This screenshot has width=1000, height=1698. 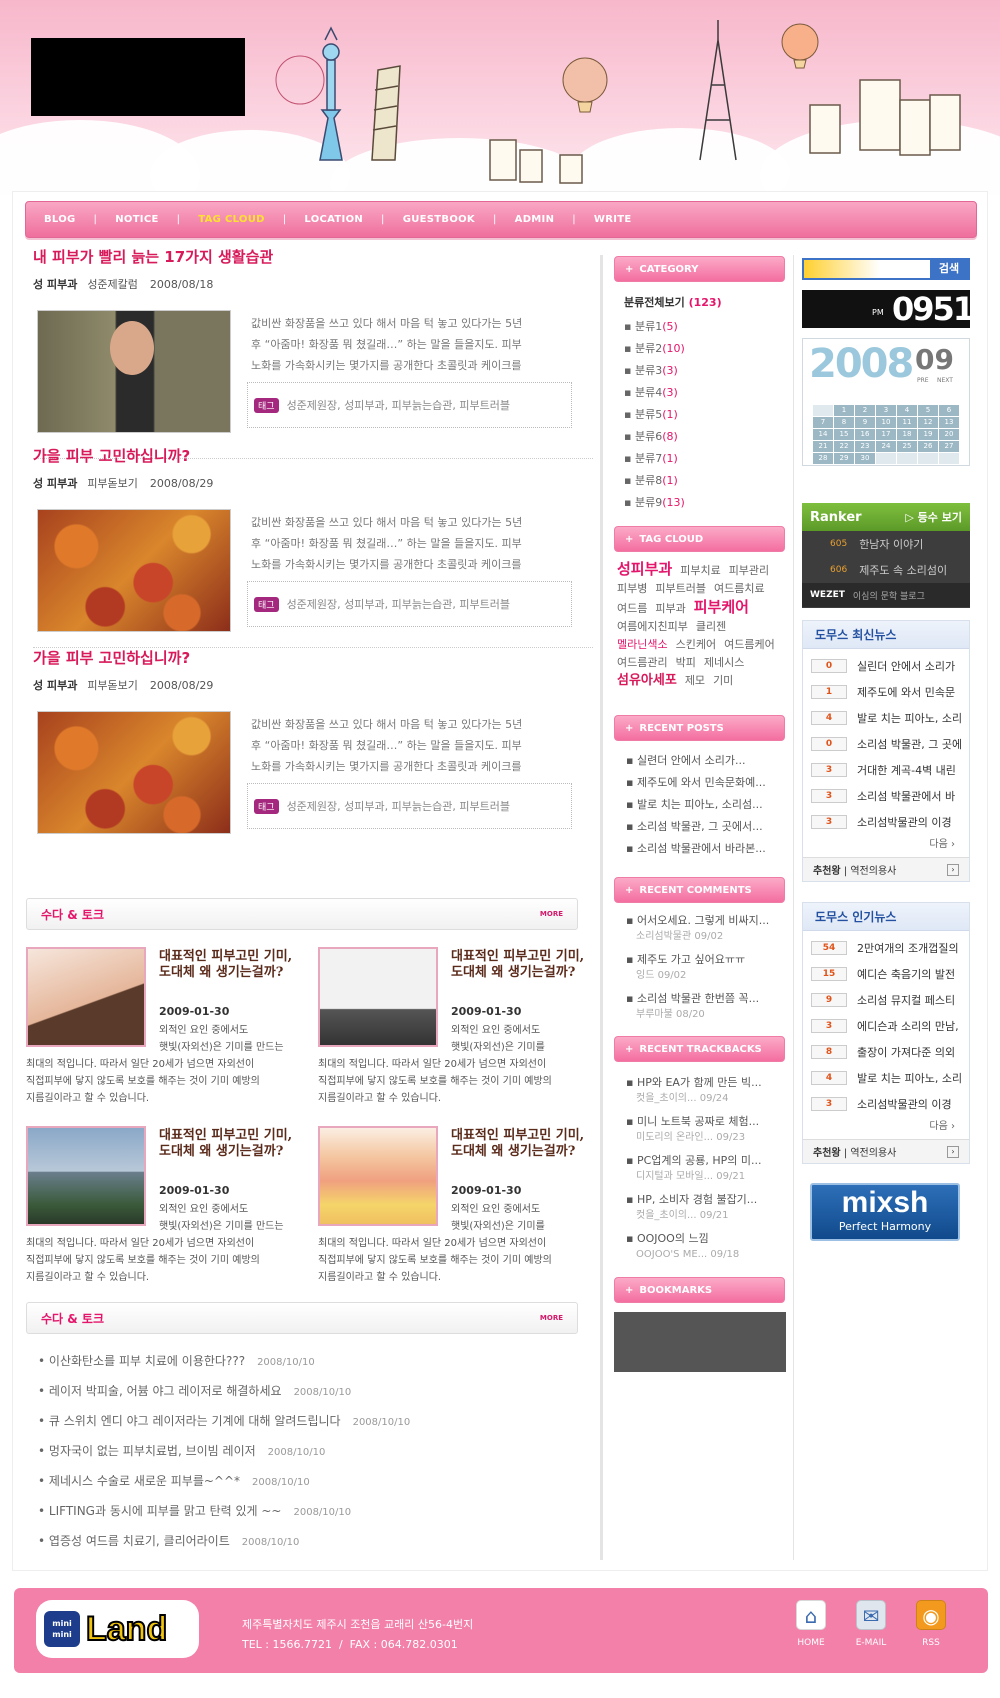 I want to click on footer-home-link: ⌂ HOME, so click(x=811, y=1624).